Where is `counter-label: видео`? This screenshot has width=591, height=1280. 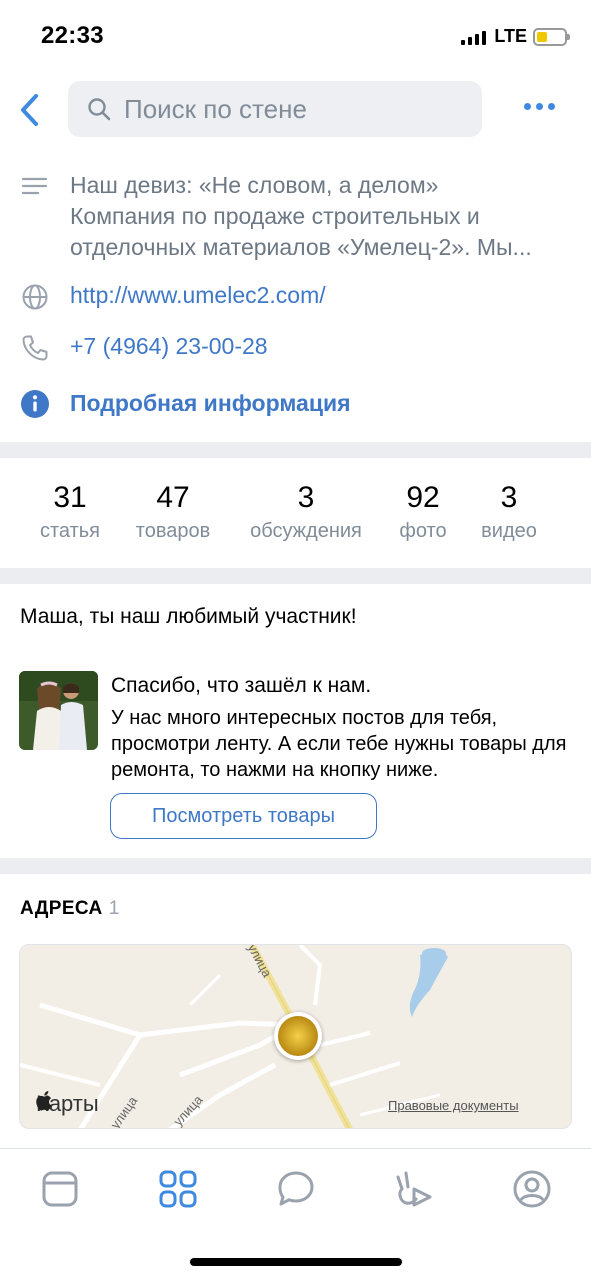 counter-label: видео is located at coordinates (509, 531).